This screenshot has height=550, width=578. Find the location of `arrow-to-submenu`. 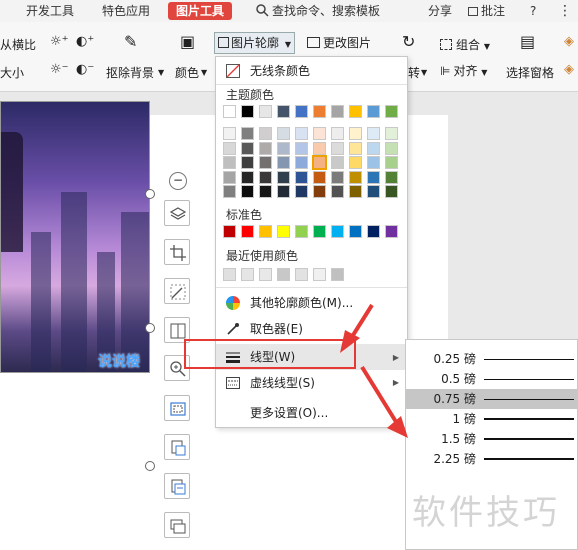

arrow-to-submenu is located at coordinates (380, 396).